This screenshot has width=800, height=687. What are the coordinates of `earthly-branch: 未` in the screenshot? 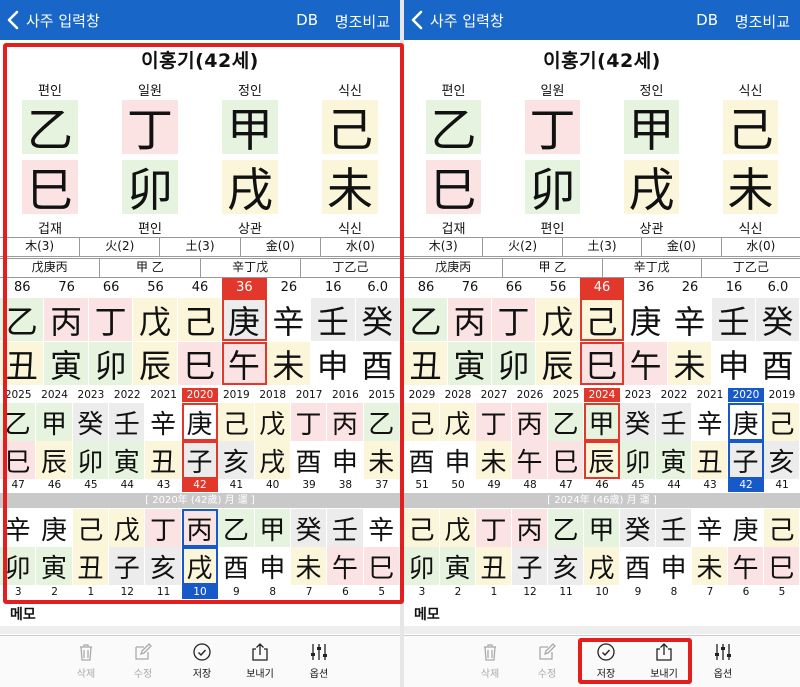 It's located at (350, 187).